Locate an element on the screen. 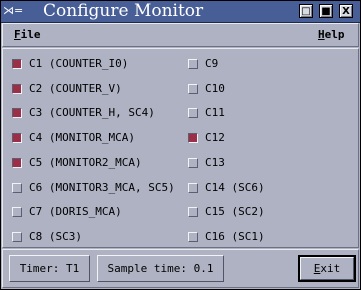 This screenshot has height=290, width=361. close-icon: X is located at coordinates (346, 11).